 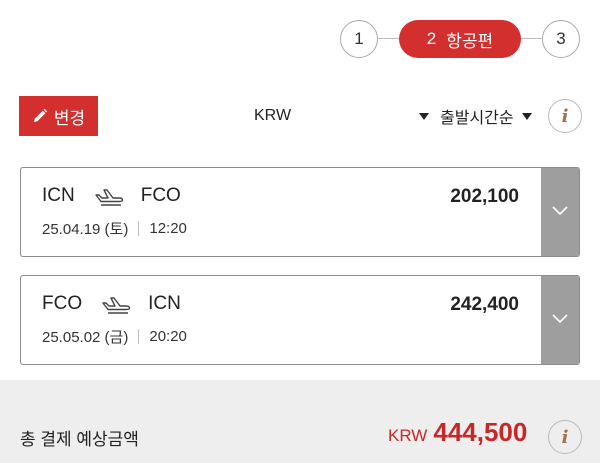 I want to click on origin-code: FCO, so click(x=62, y=303).